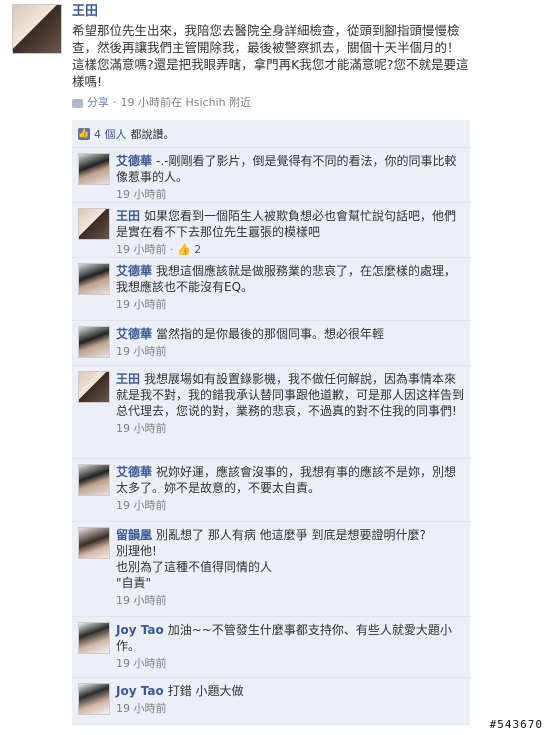 The image size is (549, 735). Describe the element at coordinates (84, 133) in the screenshot. I see `thumbs-up-icon: 👍` at that location.